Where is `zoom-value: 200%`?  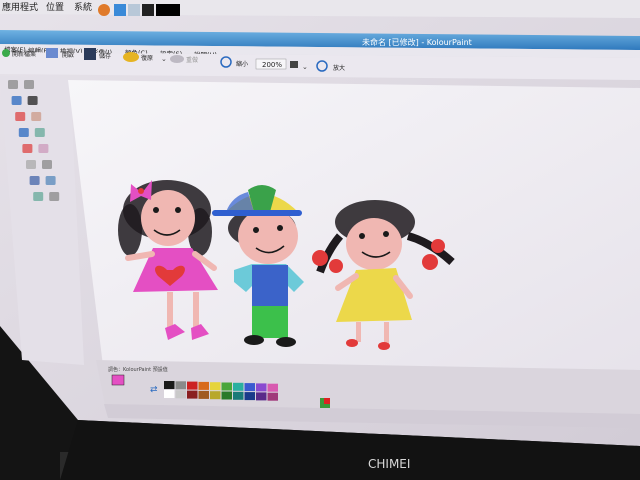 zoom-value: 200% is located at coordinates (272, 65).